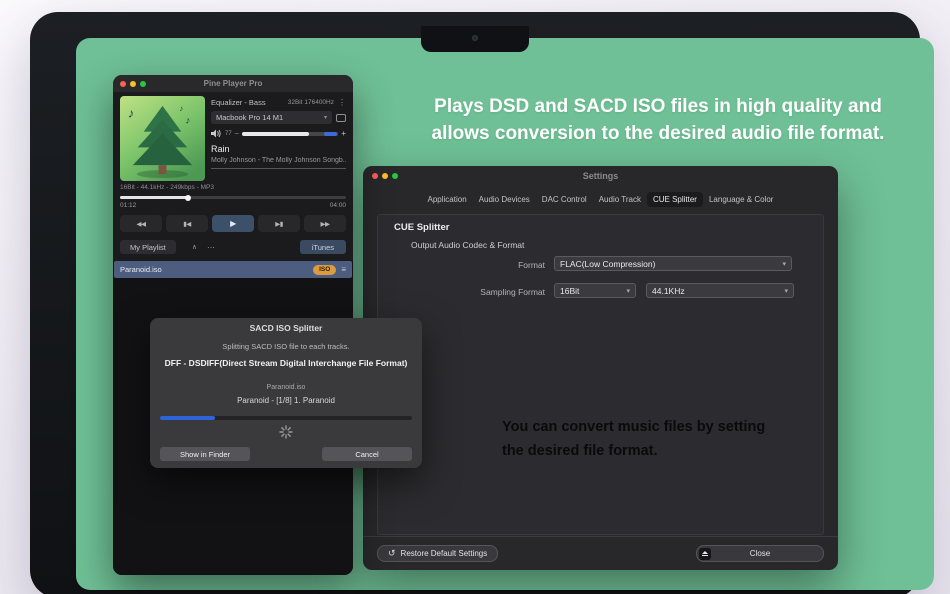  I want to click on volume-up-button: +, so click(343, 133).